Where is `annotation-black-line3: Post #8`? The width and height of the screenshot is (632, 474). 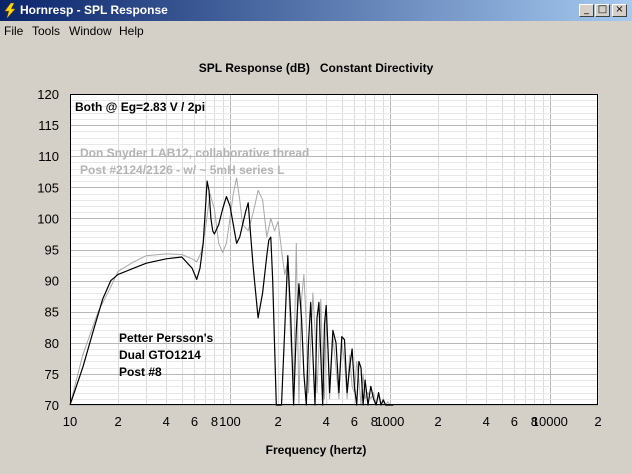 annotation-black-line3: Post #8 is located at coordinates (140, 372).